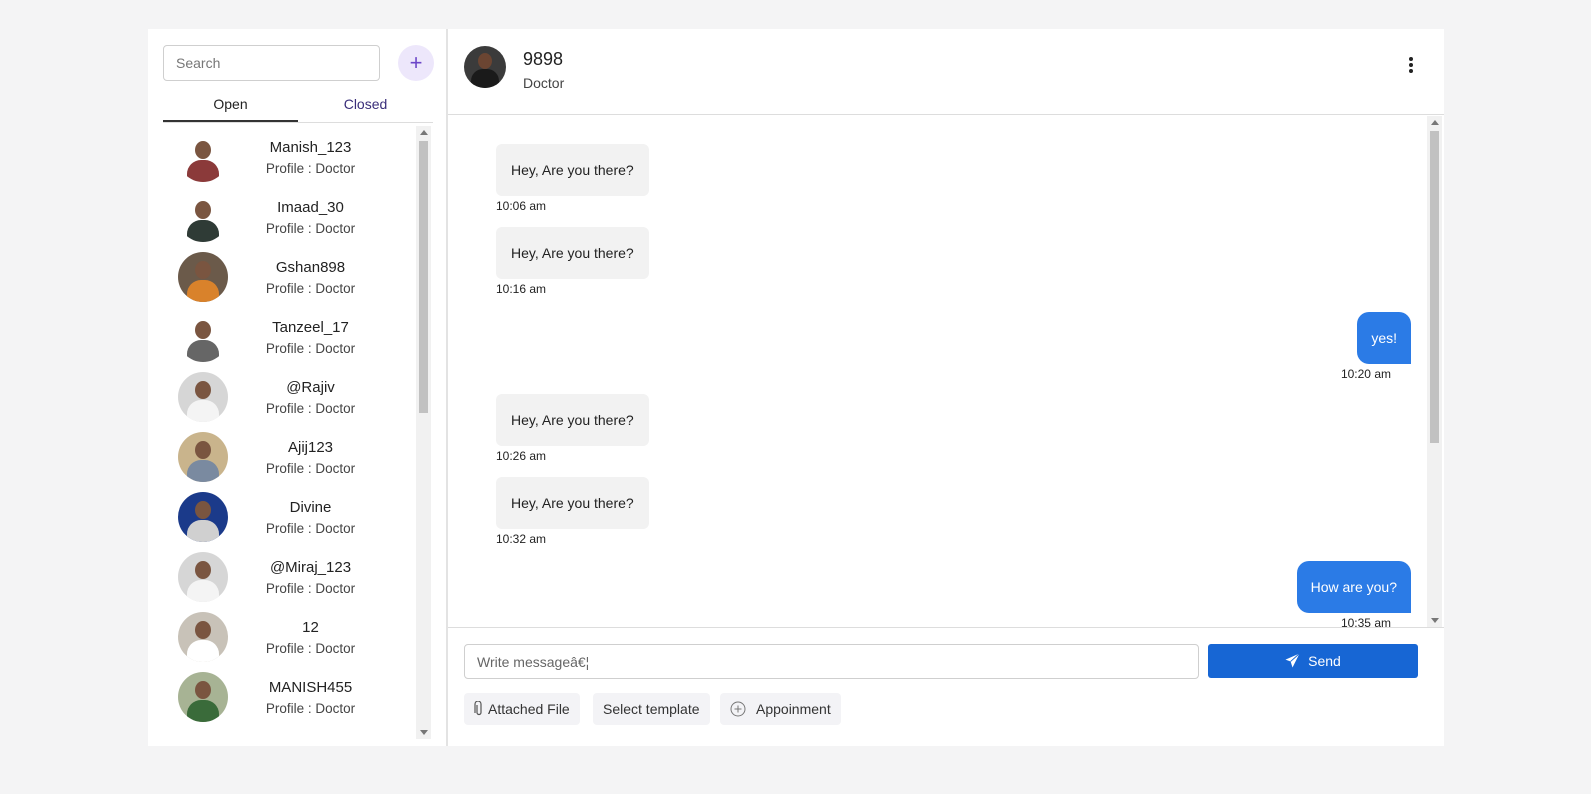 This screenshot has width=1591, height=794. I want to click on select-template-button: Select template, so click(651, 709).